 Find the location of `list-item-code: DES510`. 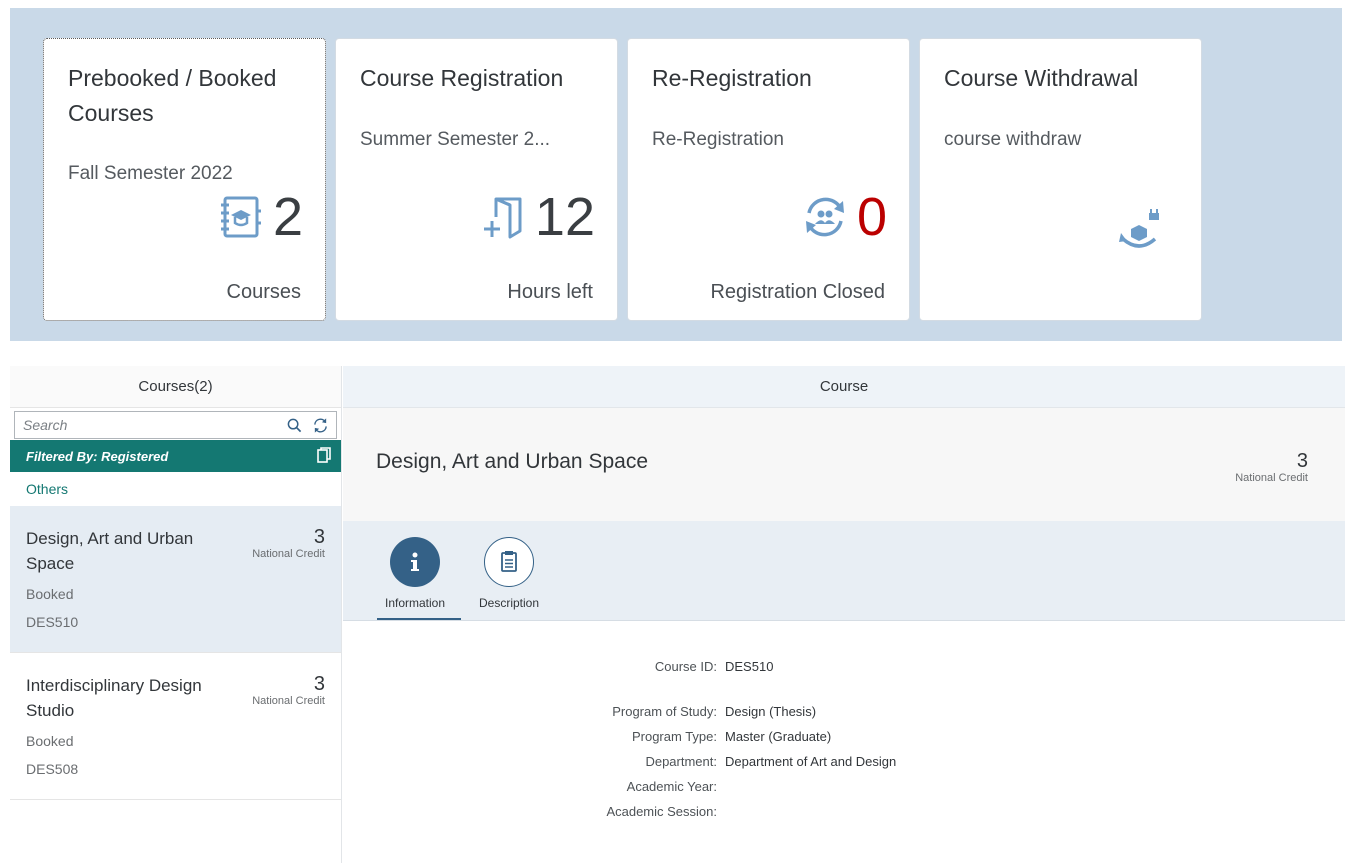

list-item-code: DES510 is located at coordinates (52, 622).